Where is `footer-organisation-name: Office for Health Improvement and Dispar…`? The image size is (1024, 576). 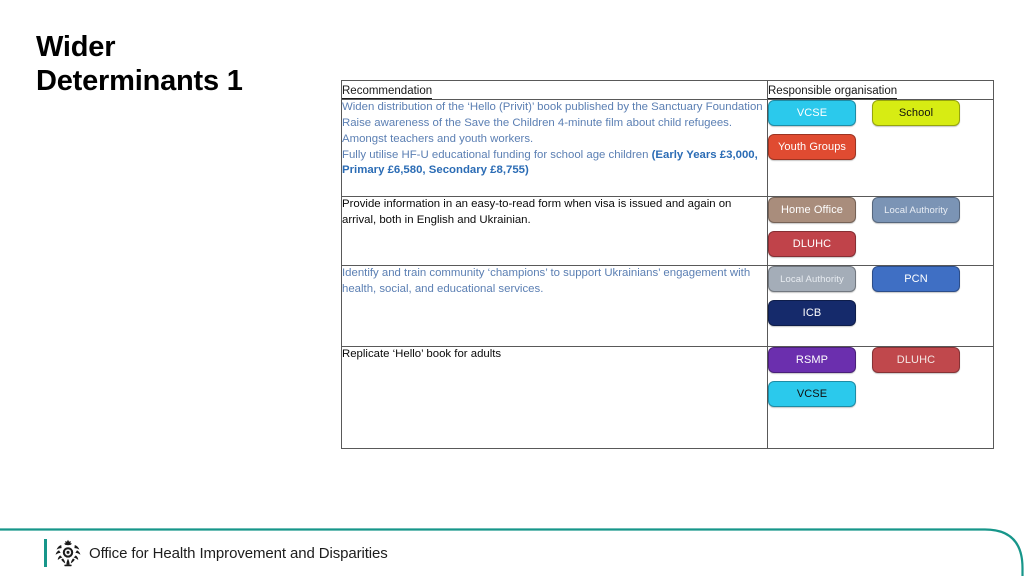
footer-organisation-name: Office for Health Improvement and Dispar… is located at coordinates (238, 553).